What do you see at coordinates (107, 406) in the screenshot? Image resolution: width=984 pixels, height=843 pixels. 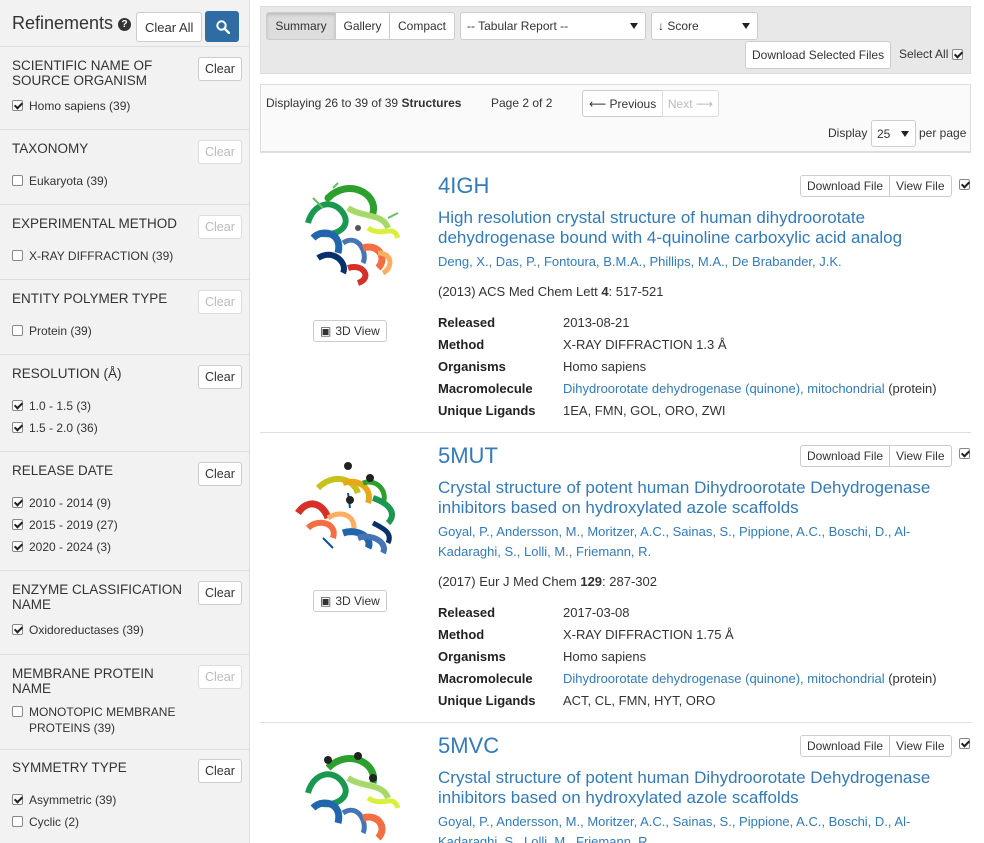 I see `facet-option: 1.0 - 1.5 (3)` at bounding box center [107, 406].